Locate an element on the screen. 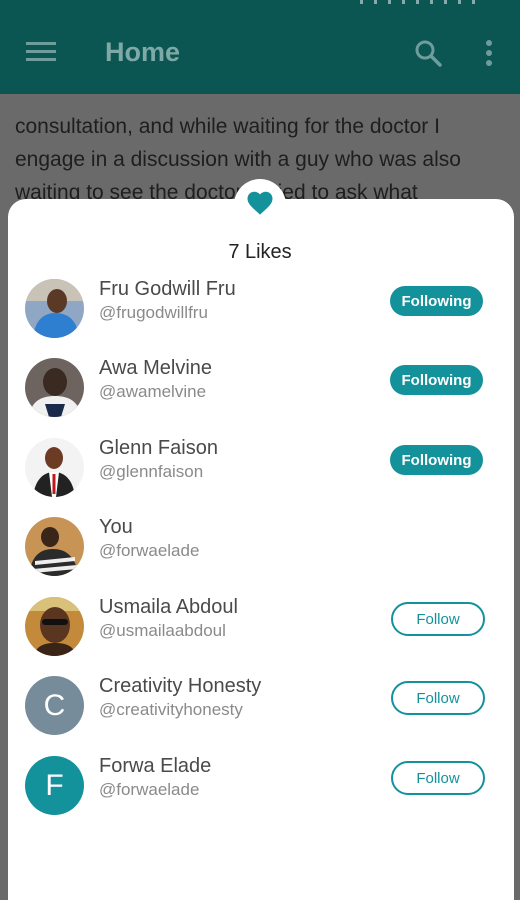 This screenshot has width=520, height=900. user-name: Awa Melvine is located at coordinates (155, 368).